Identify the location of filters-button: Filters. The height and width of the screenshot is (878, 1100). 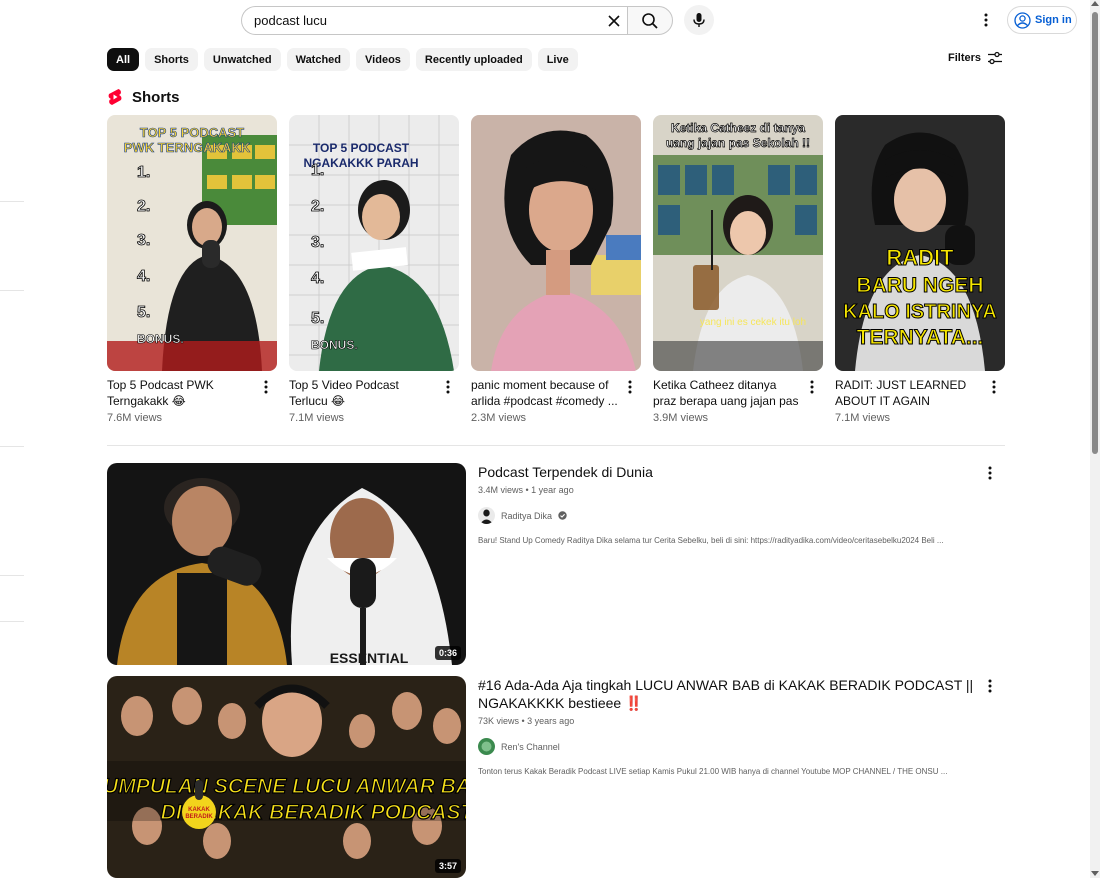
(975, 58).